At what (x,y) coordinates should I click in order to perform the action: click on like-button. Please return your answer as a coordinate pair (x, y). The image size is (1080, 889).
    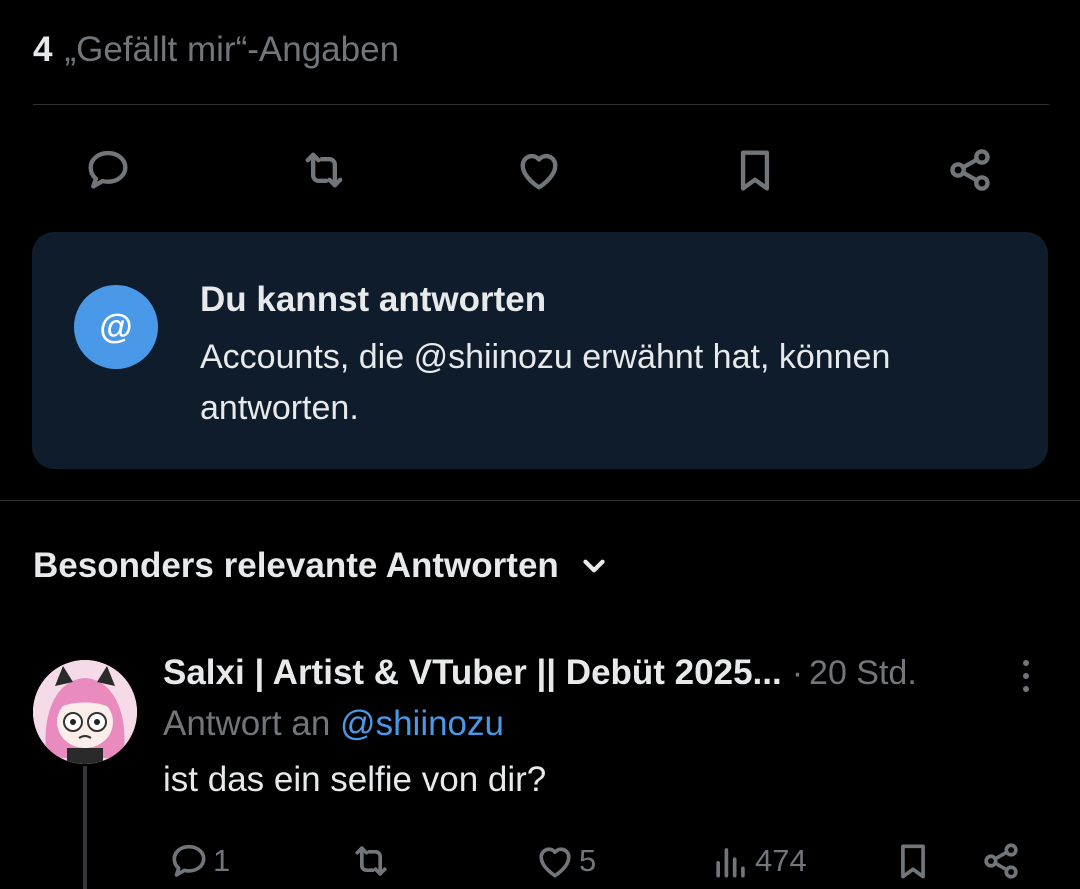
    Looking at the image, I should click on (539, 170).